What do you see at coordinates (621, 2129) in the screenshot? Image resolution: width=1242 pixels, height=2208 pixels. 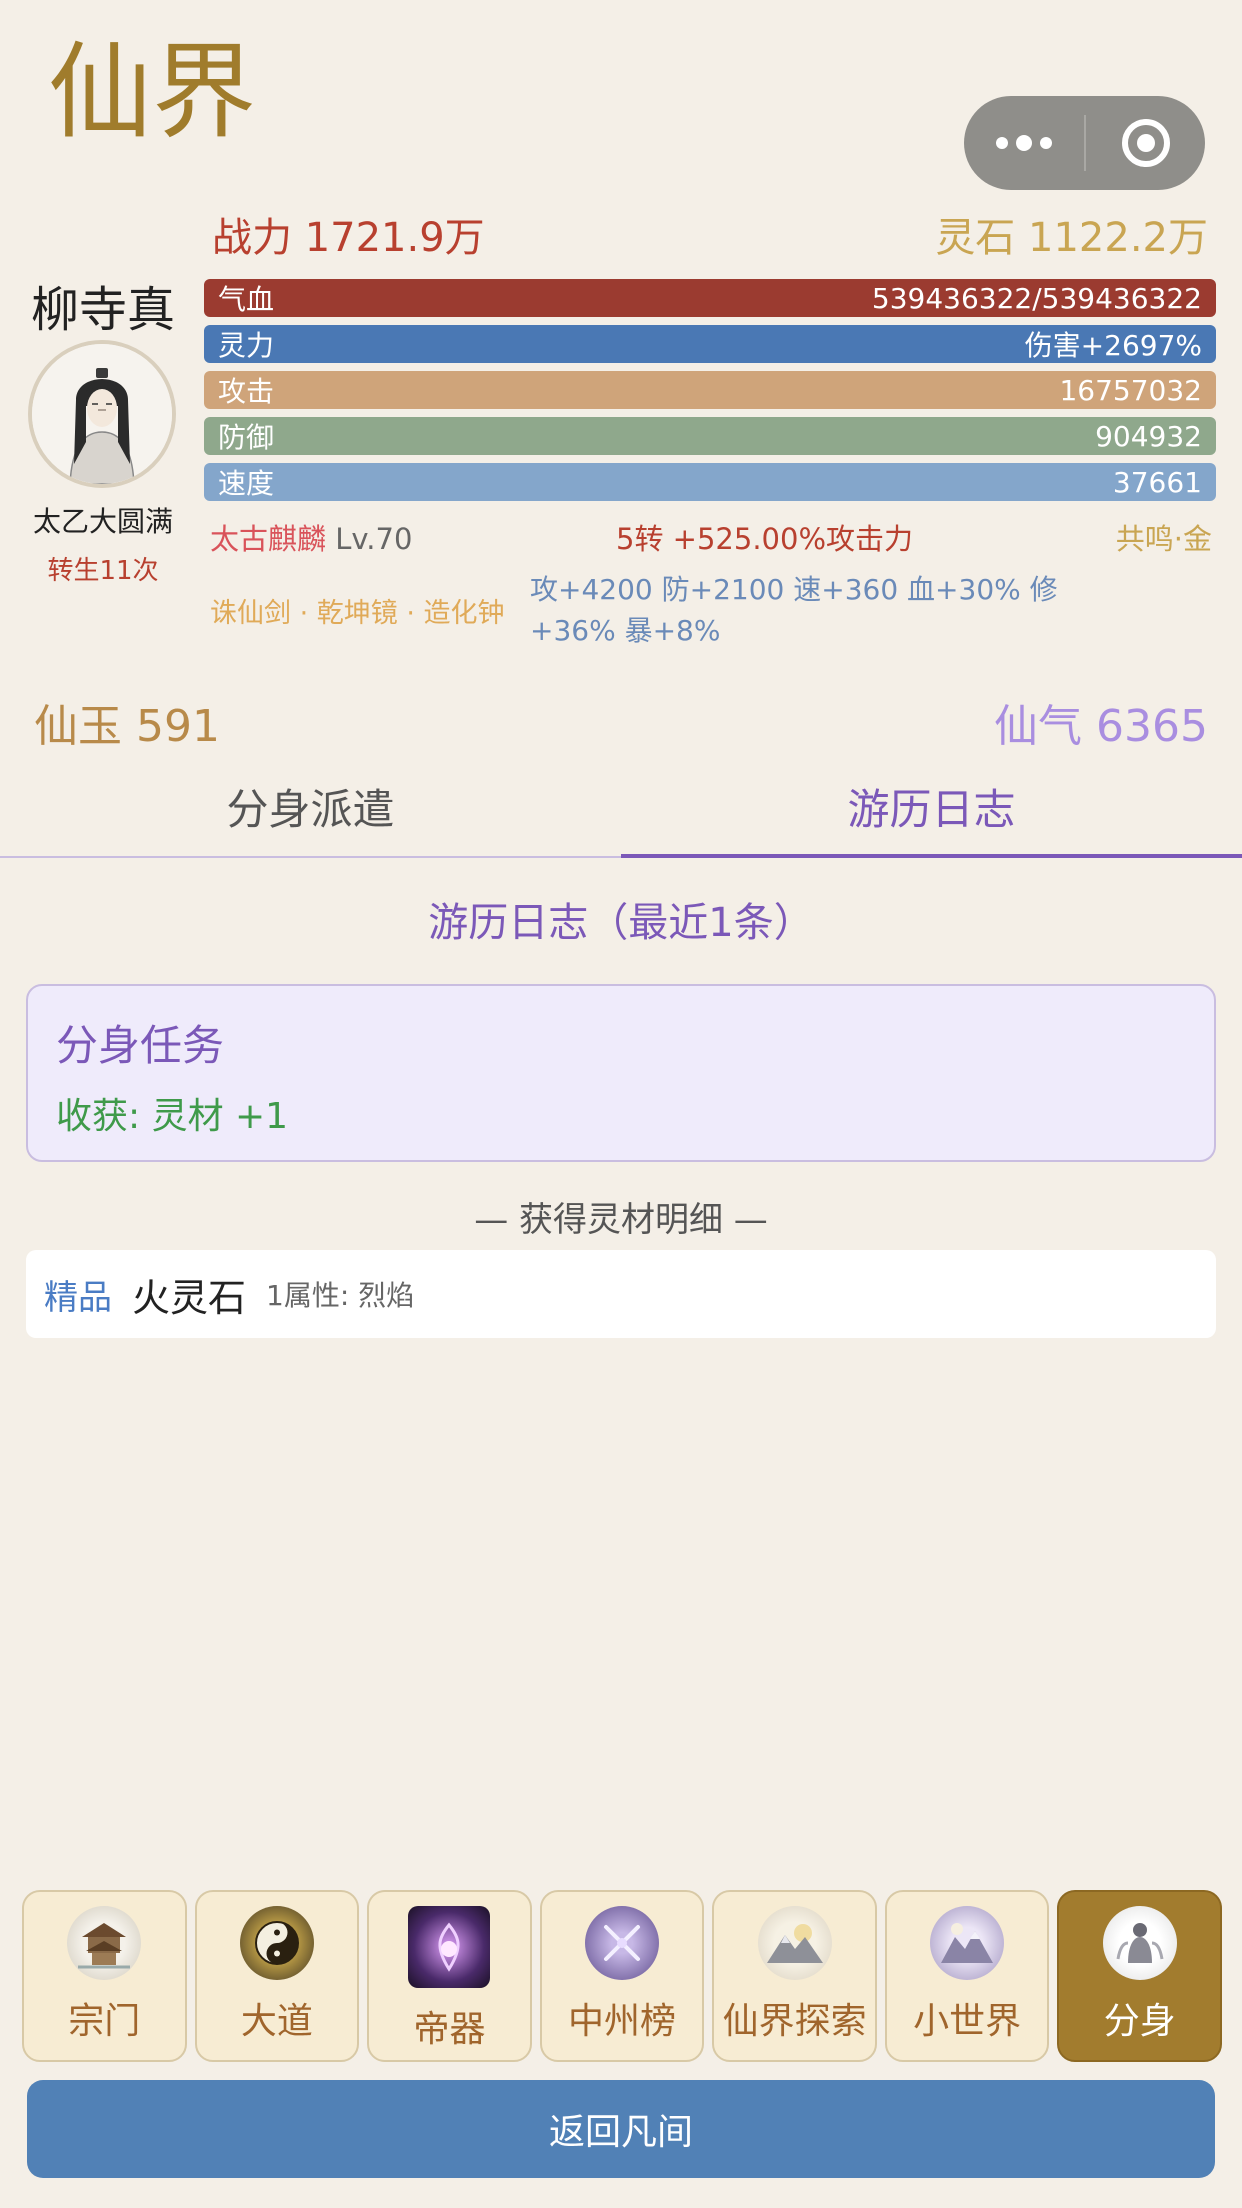 I see `return-to-mortal-world-button: 返回凡间` at bounding box center [621, 2129].